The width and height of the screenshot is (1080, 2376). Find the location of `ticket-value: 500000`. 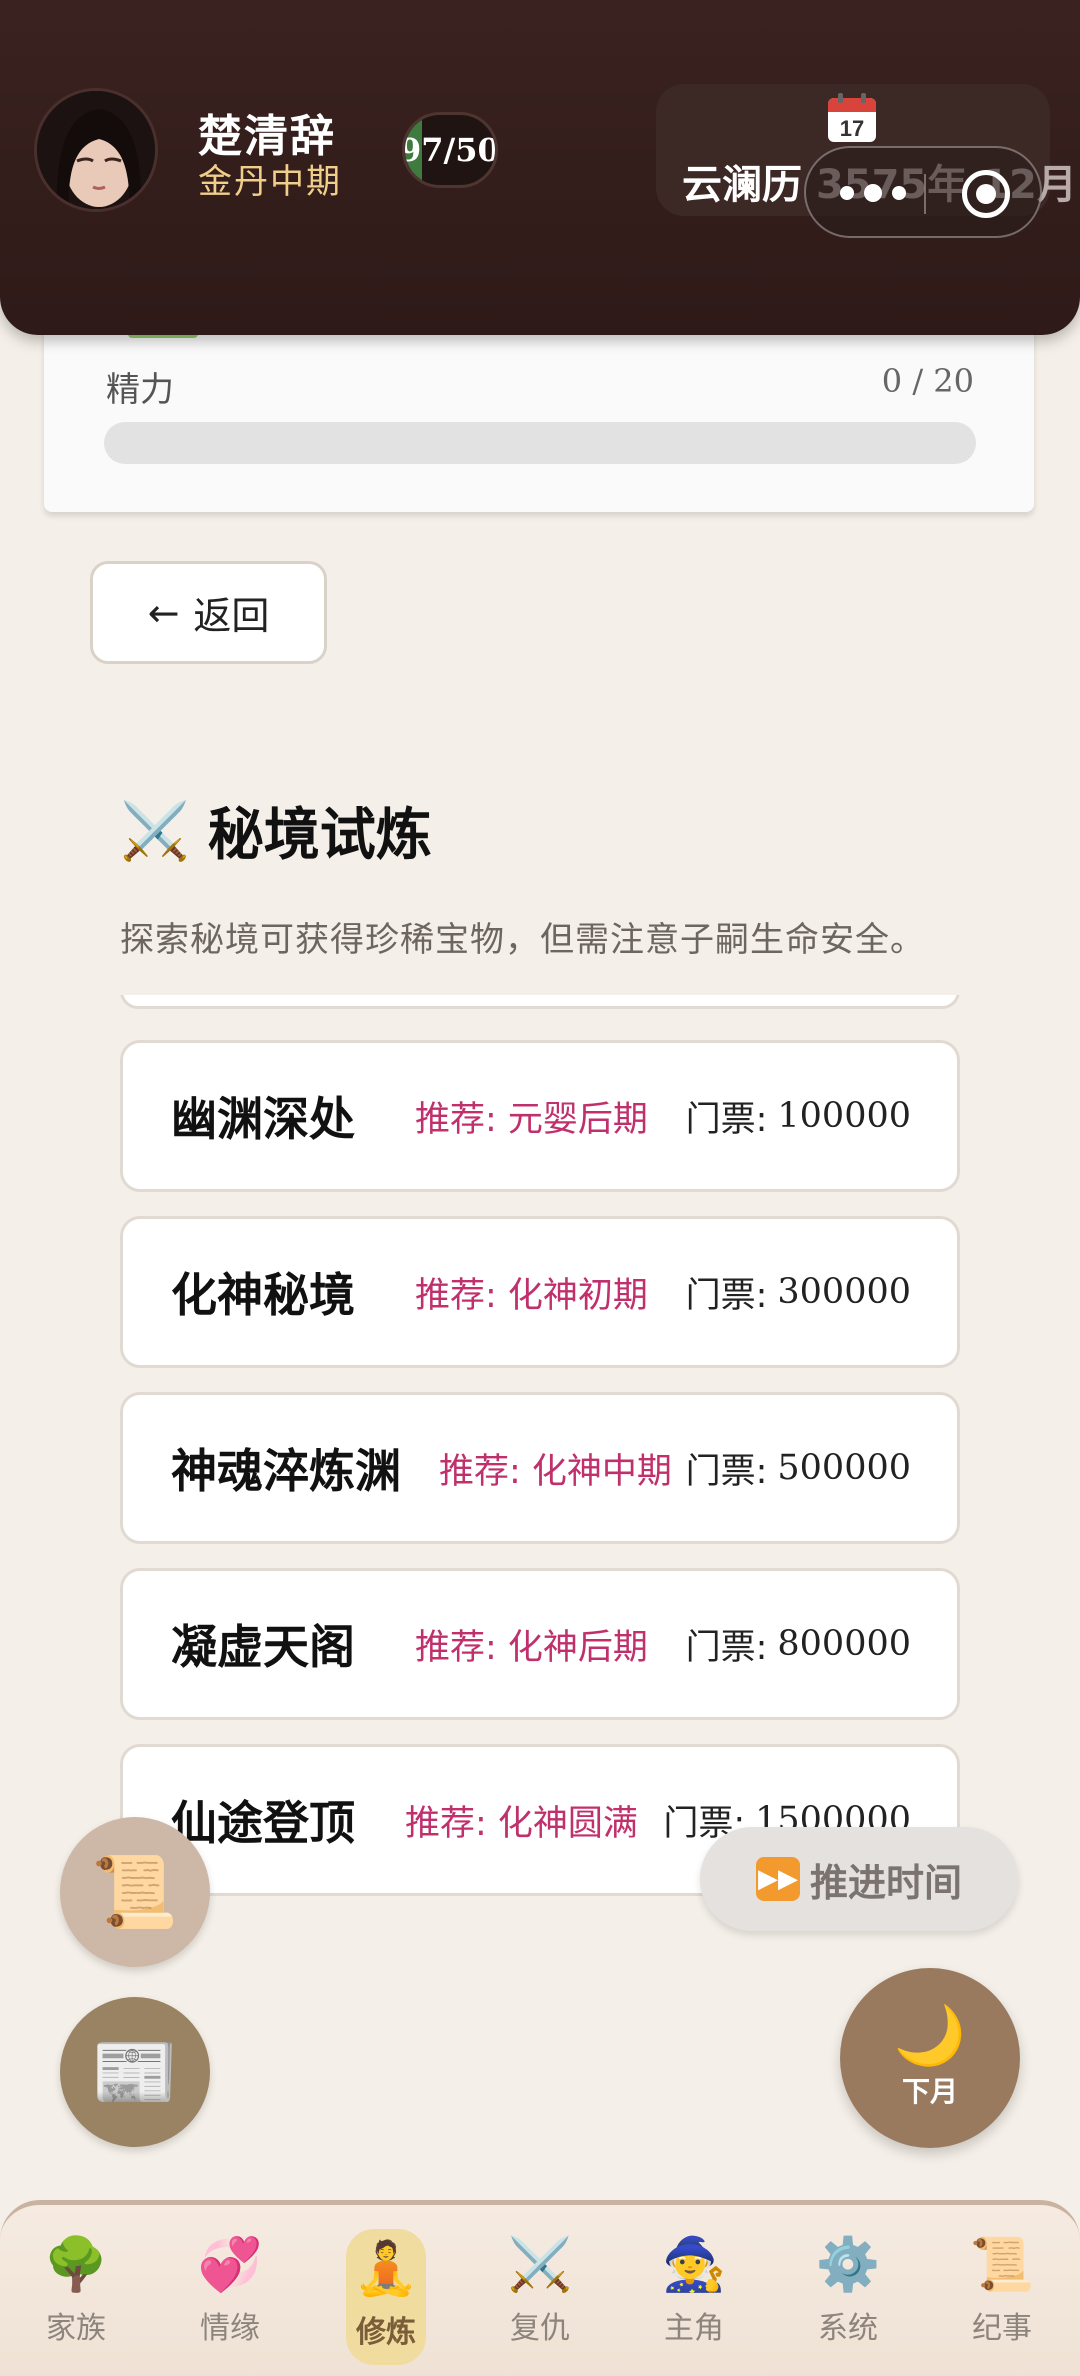

ticket-value: 500000 is located at coordinates (844, 1468).